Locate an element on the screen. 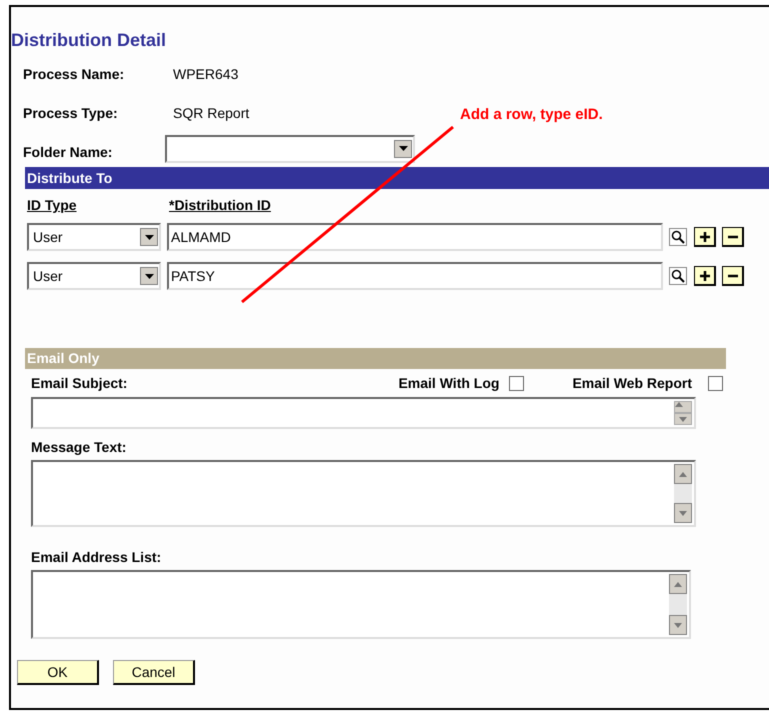 Image resolution: width=769 pixels, height=716 pixels. checkbox-label: Email With Log is located at coordinates (449, 383).